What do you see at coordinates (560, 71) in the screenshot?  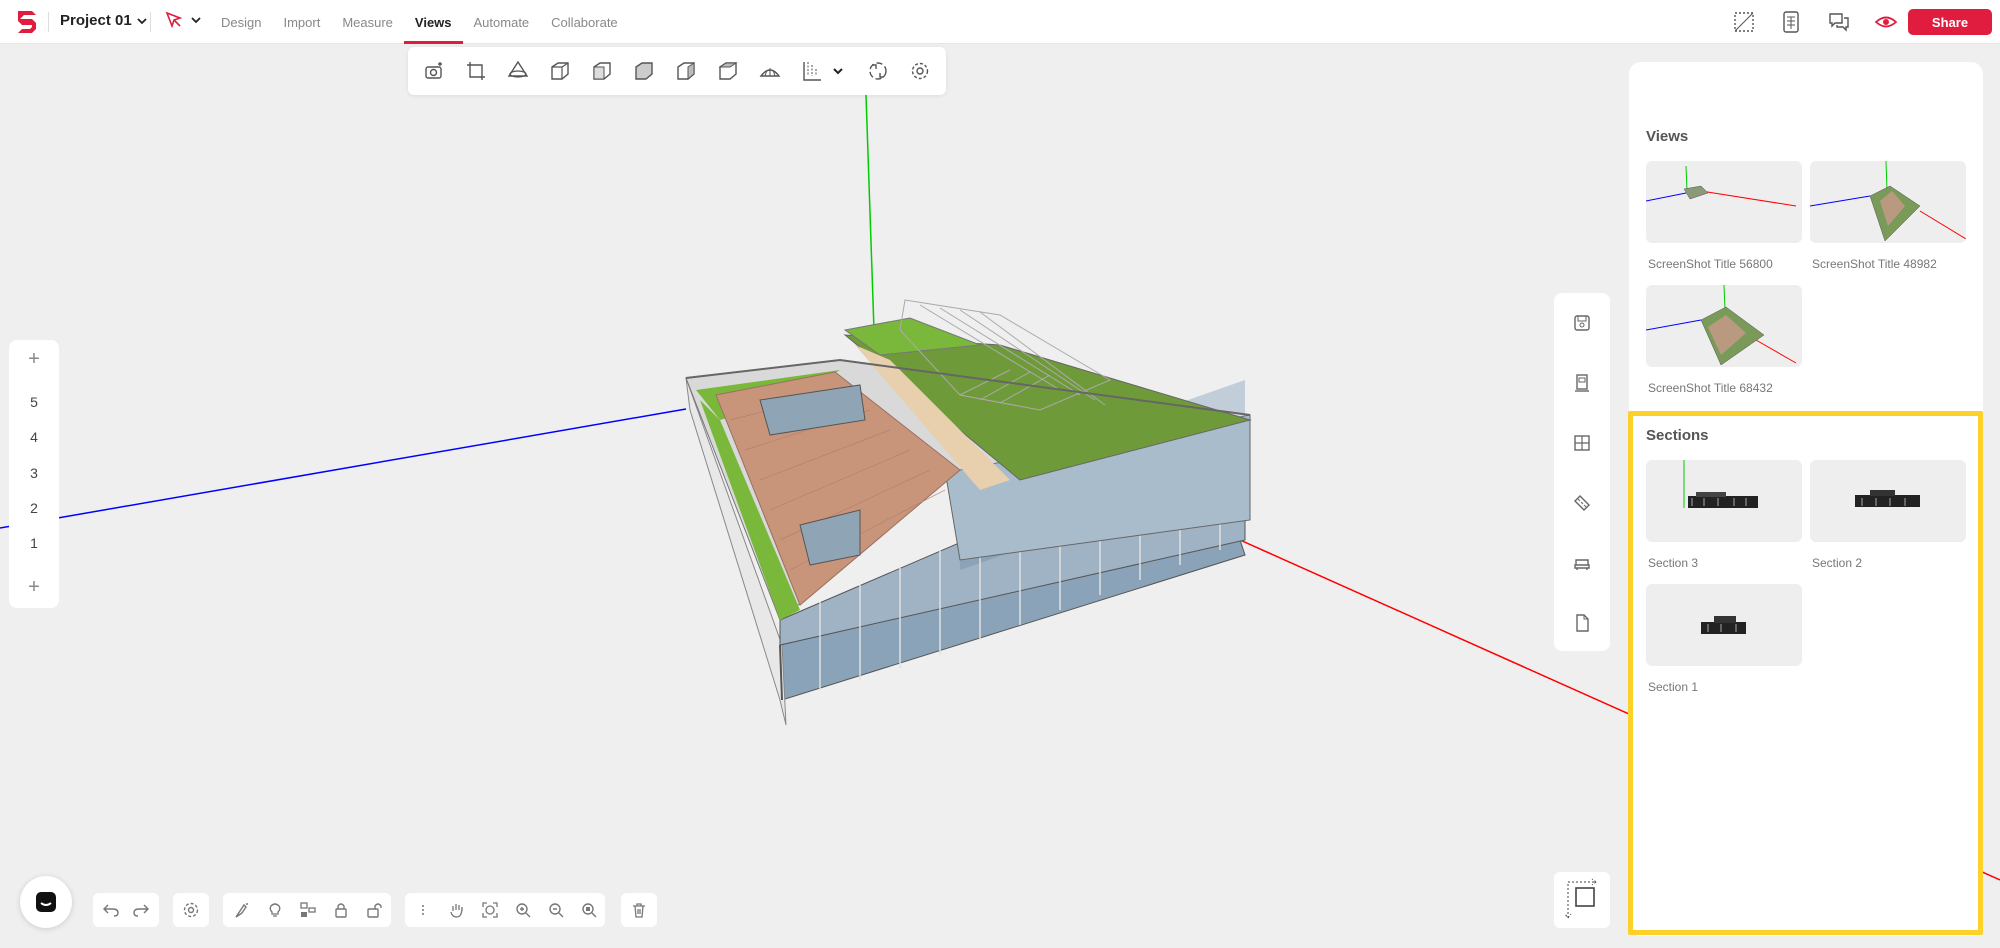 I see `cube-iso-icon` at bounding box center [560, 71].